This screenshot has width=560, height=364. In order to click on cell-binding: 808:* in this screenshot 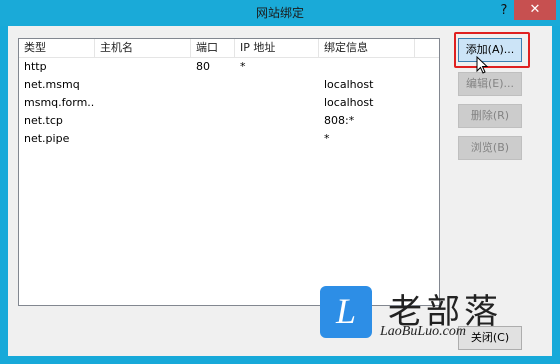, I will do `click(339, 120)`.